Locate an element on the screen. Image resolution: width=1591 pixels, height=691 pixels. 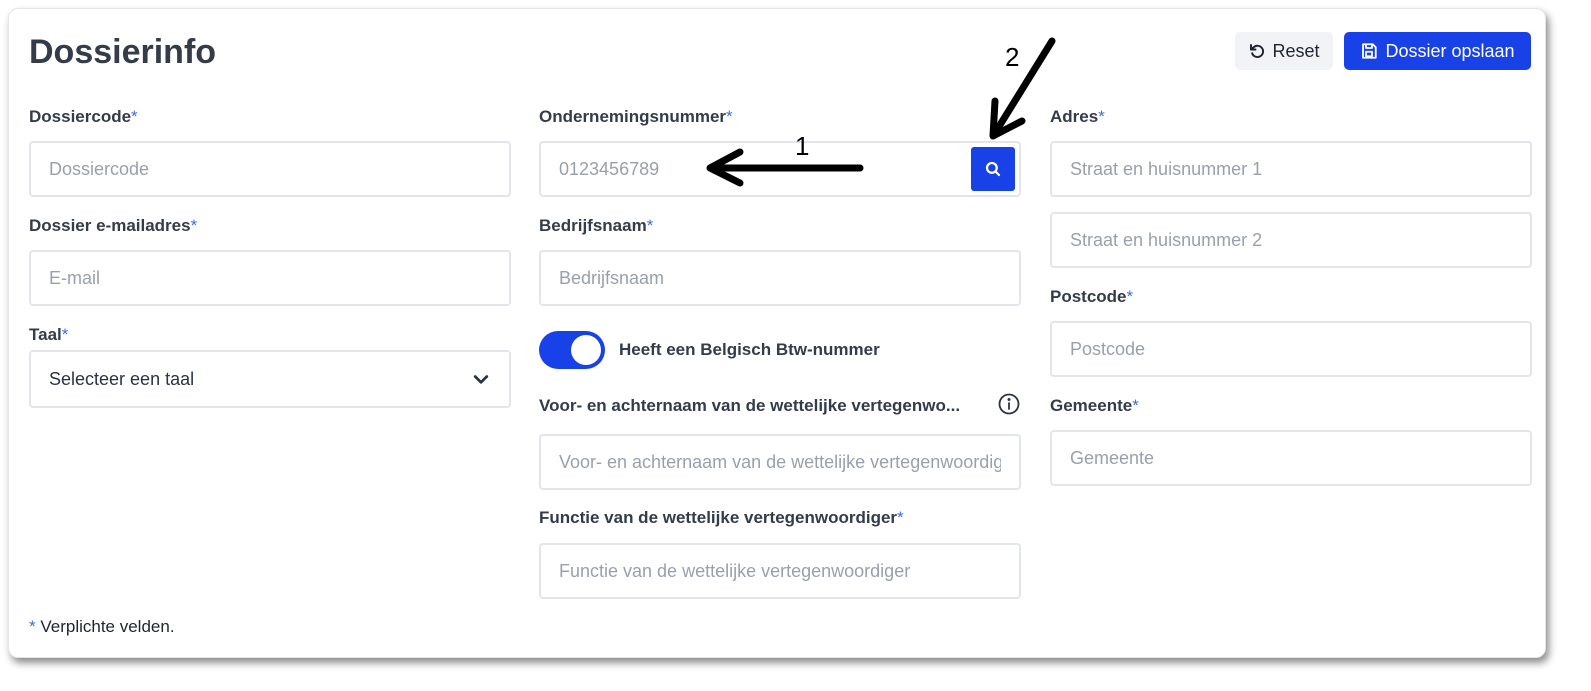
annotation-number-2: 2 is located at coordinates (1012, 57).